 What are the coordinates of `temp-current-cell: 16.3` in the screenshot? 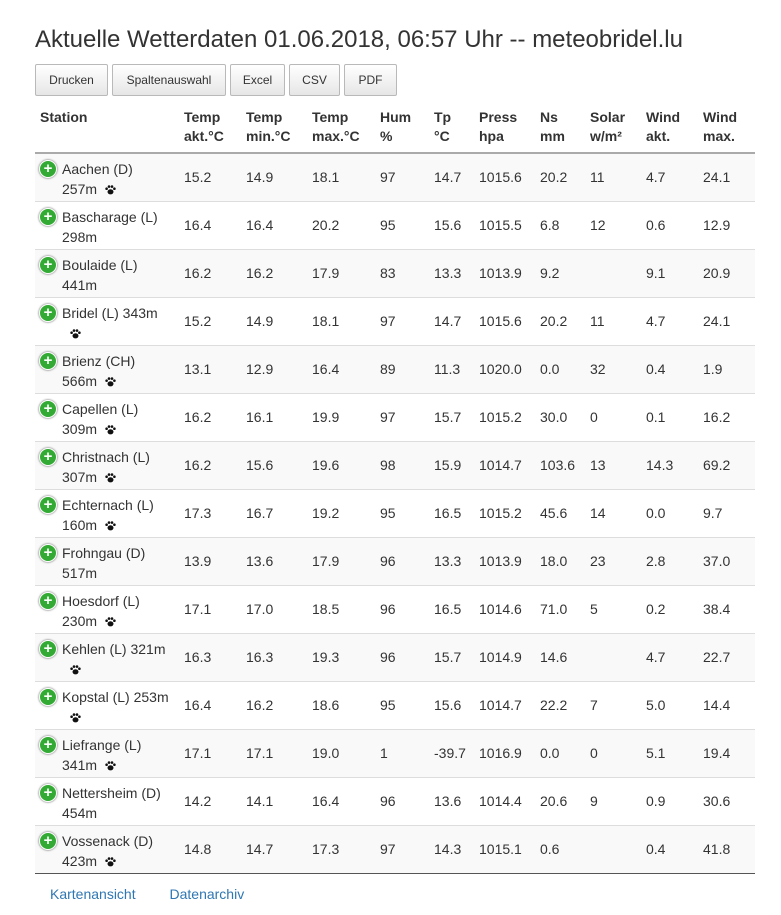 It's located at (210, 657).